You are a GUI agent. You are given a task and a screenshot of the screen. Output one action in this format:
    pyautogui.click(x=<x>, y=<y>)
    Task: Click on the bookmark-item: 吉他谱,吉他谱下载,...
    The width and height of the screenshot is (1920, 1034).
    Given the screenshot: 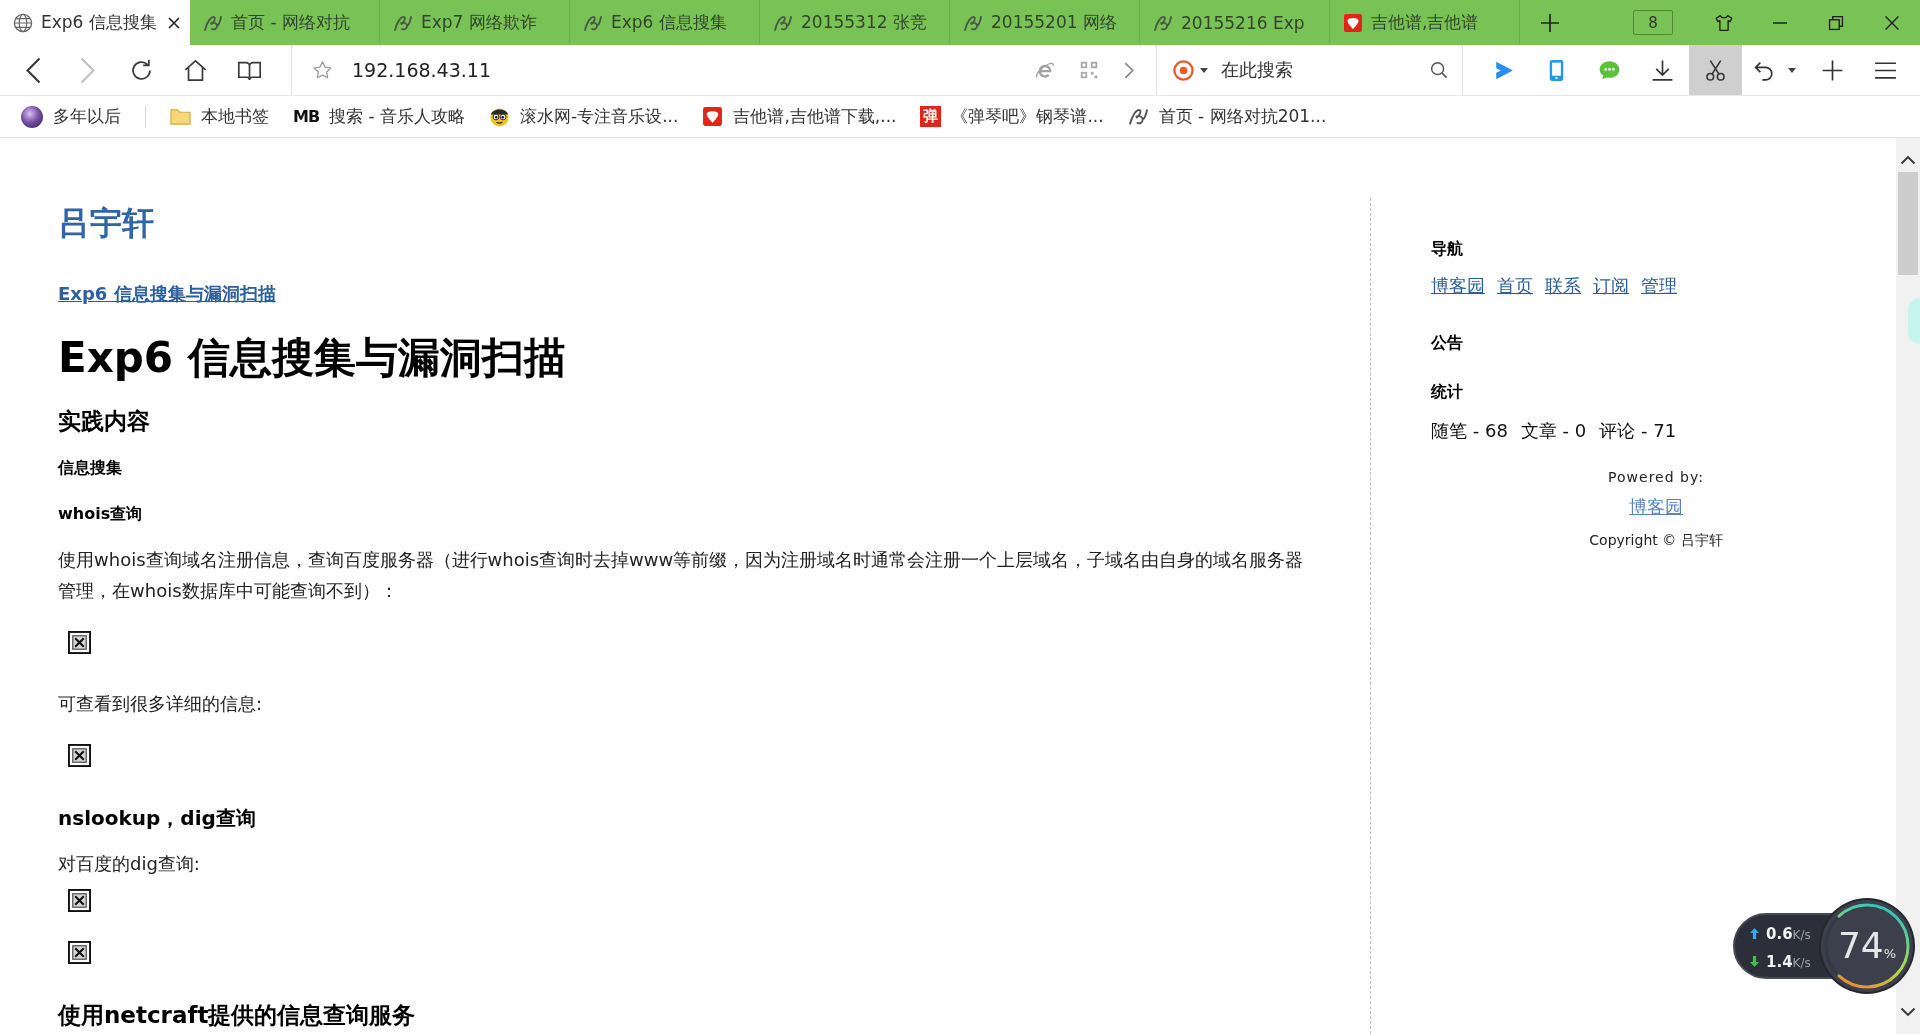 What is the action you would take?
    pyautogui.click(x=799, y=116)
    